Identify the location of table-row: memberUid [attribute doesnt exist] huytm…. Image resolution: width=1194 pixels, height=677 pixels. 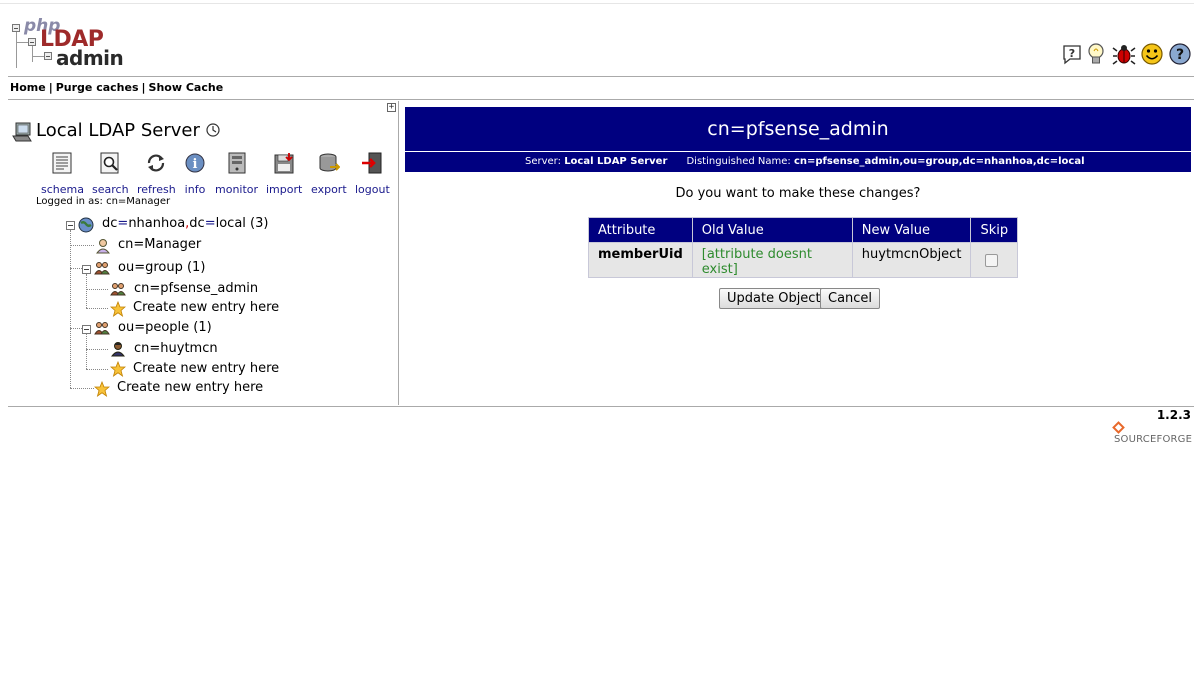
(803, 260).